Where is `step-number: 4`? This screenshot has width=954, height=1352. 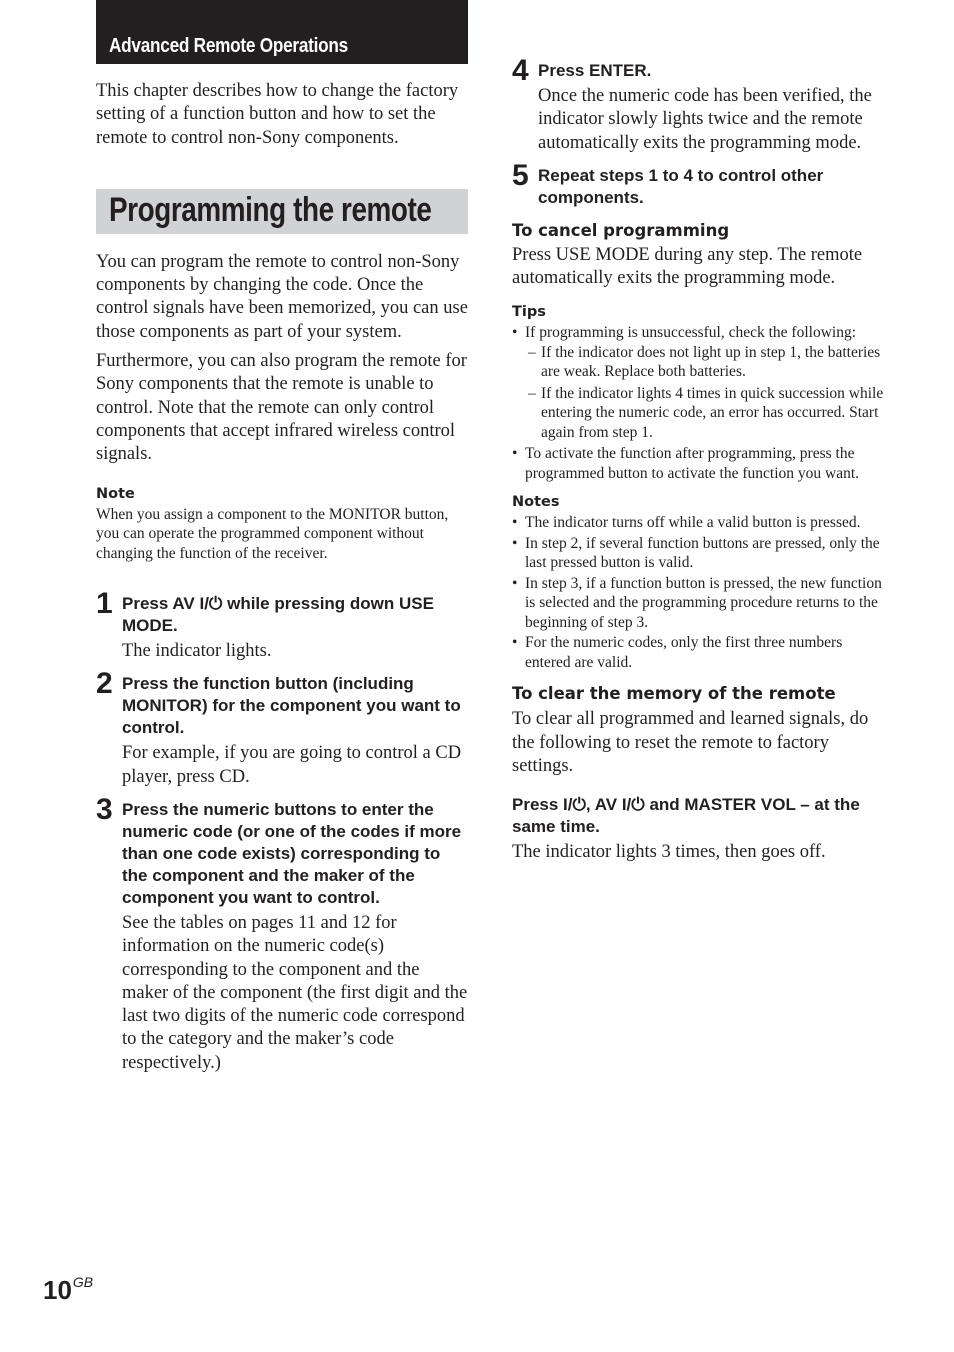 step-number: 4 is located at coordinates (520, 70).